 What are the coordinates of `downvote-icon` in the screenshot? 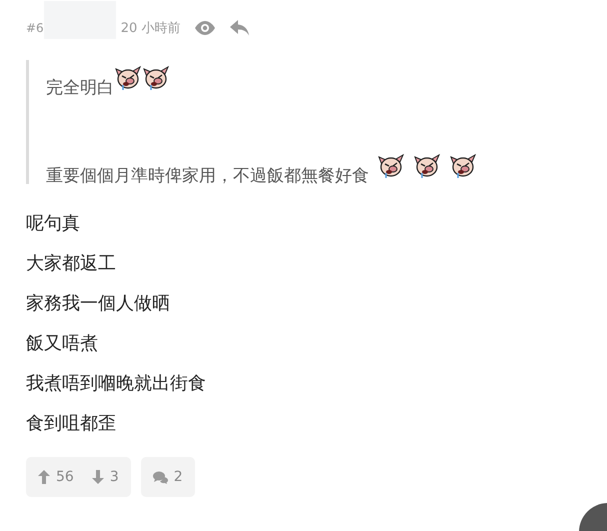 It's located at (98, 477).